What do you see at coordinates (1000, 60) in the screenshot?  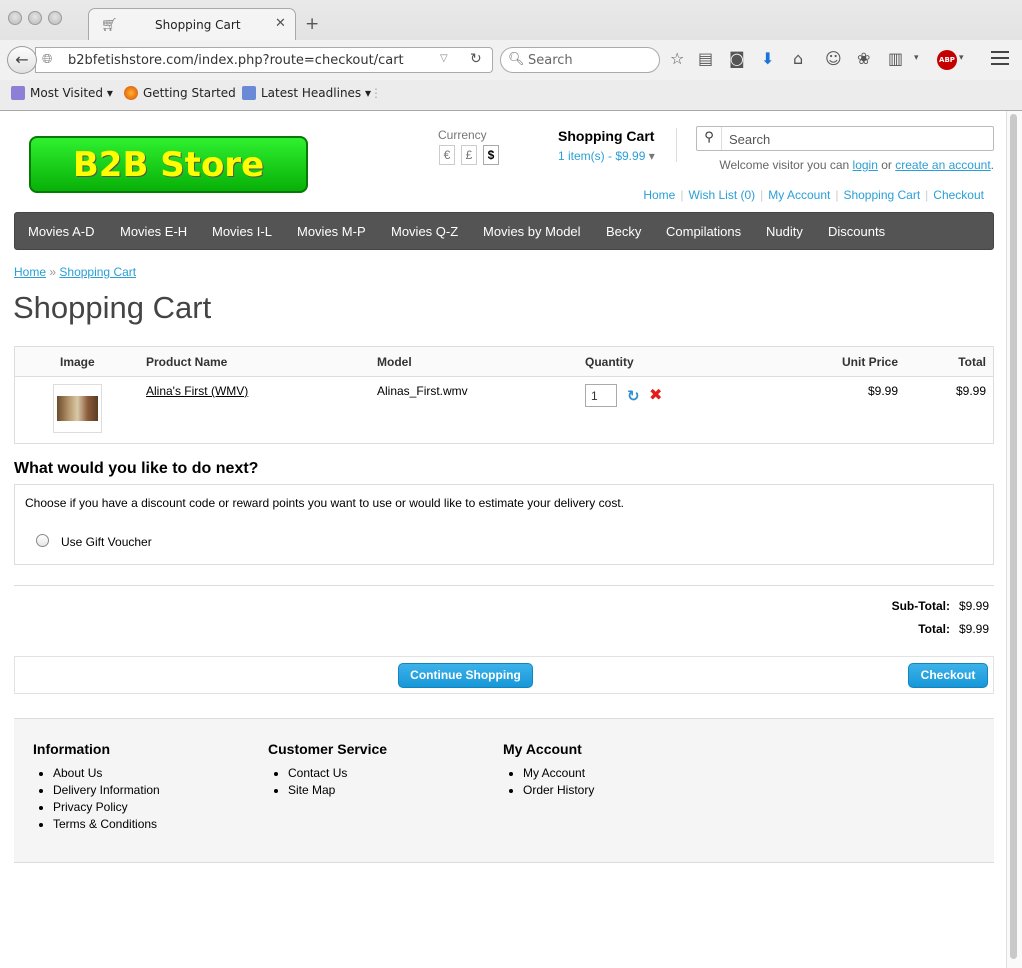 I see `hamburger-menu-icon` at bounding box center [1000, 60].